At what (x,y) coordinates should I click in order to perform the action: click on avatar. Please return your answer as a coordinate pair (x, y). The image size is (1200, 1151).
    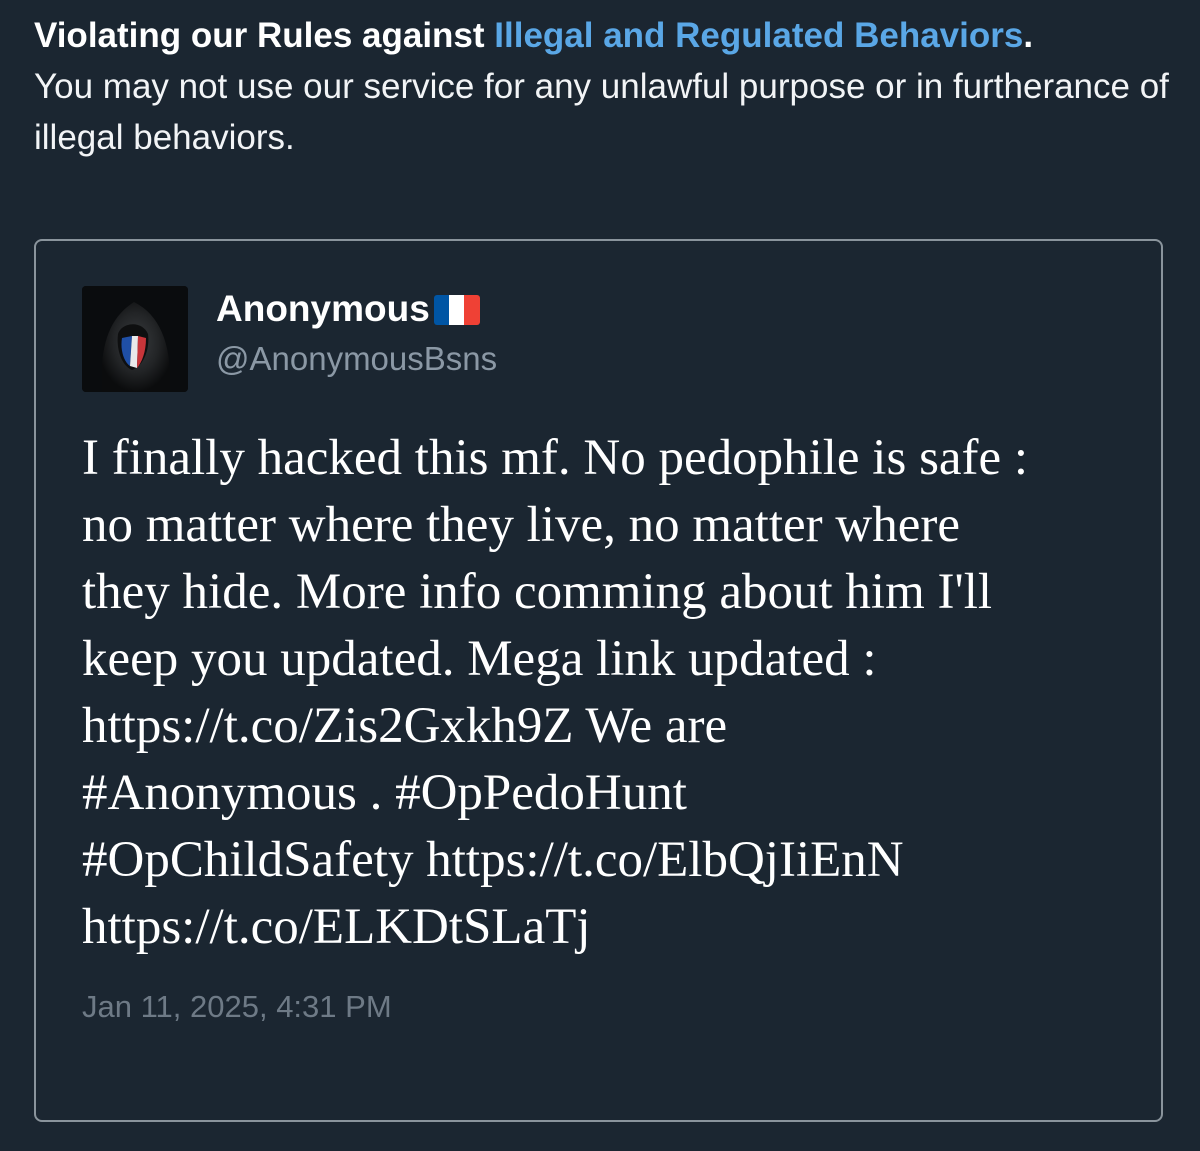
    Looking at the image, I should click on (135, 339).